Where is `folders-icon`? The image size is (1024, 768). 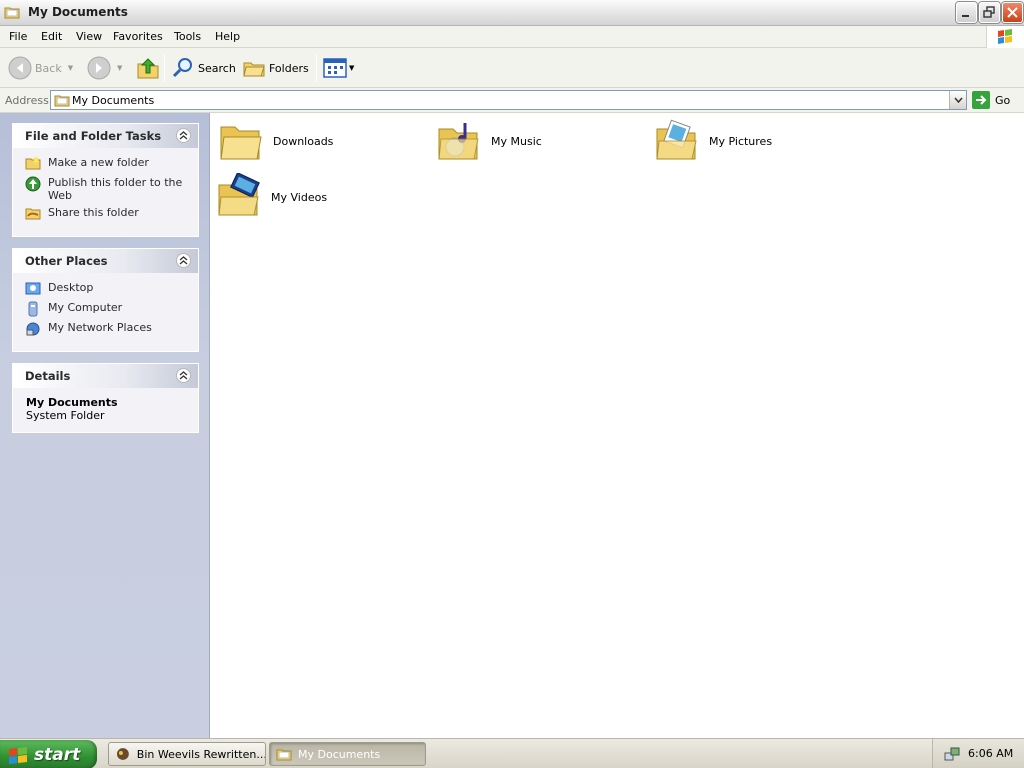
folders-icon is located at coordinates (254, 69).